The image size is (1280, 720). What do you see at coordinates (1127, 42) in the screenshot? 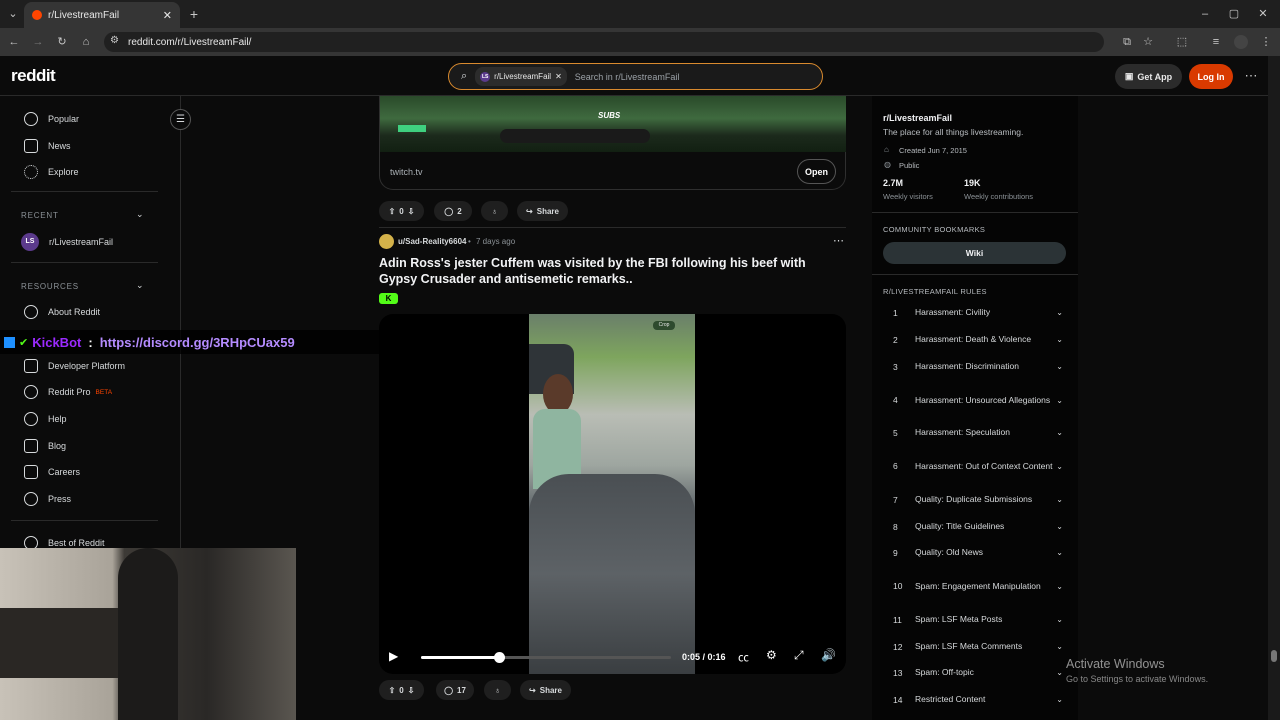
I see `install-app-icon: ⧉` at bounding box center [1127, 42].